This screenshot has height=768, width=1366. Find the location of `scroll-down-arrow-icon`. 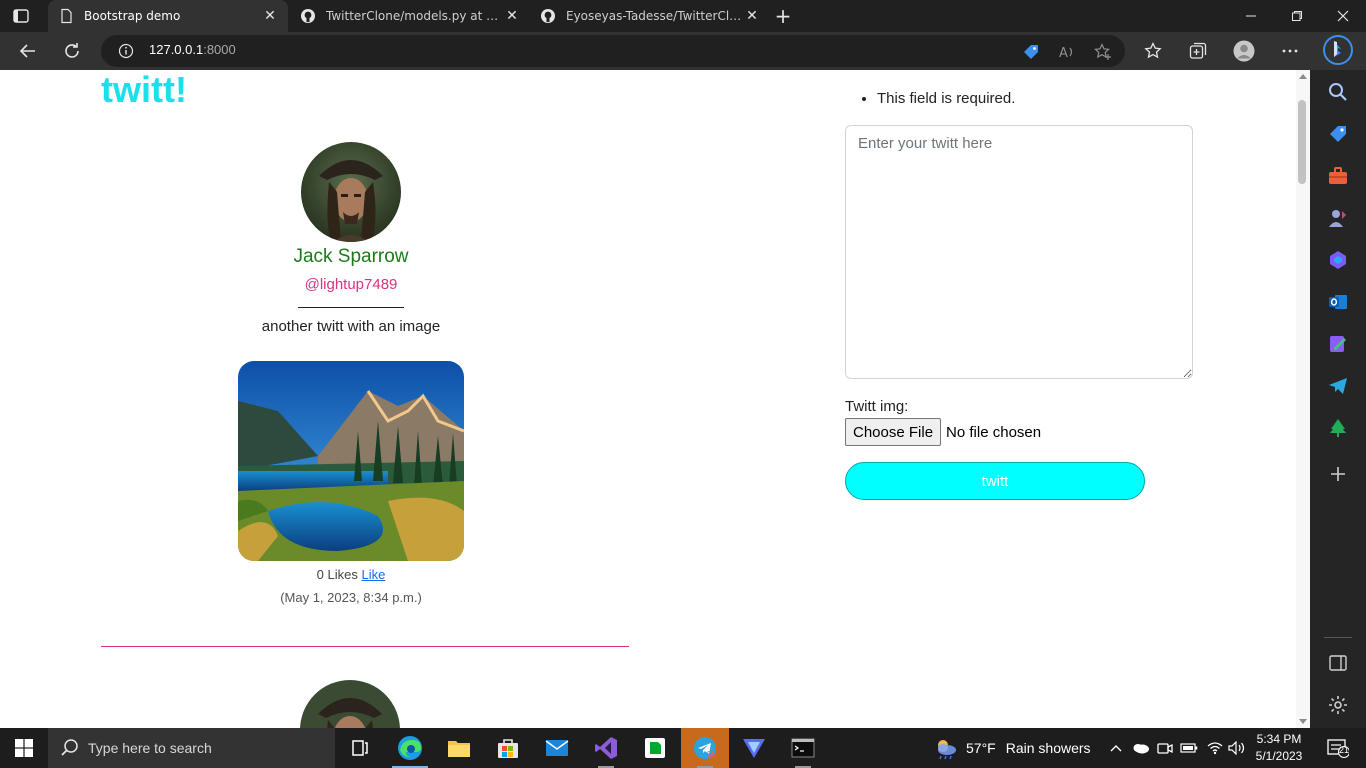

scroll-down-arrow-icon is located at coordinates (1303, 721).